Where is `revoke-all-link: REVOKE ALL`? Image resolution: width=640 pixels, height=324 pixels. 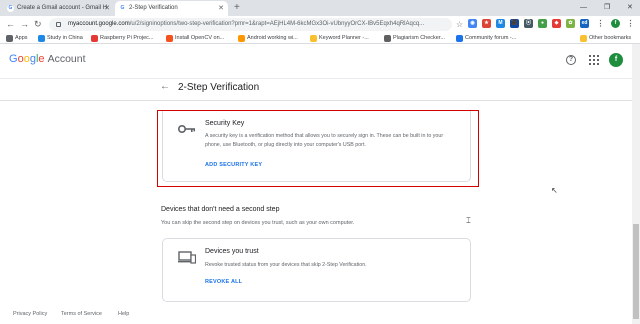 revoke-all-link: REVOKE ALL is located at coordinates (223, 282).